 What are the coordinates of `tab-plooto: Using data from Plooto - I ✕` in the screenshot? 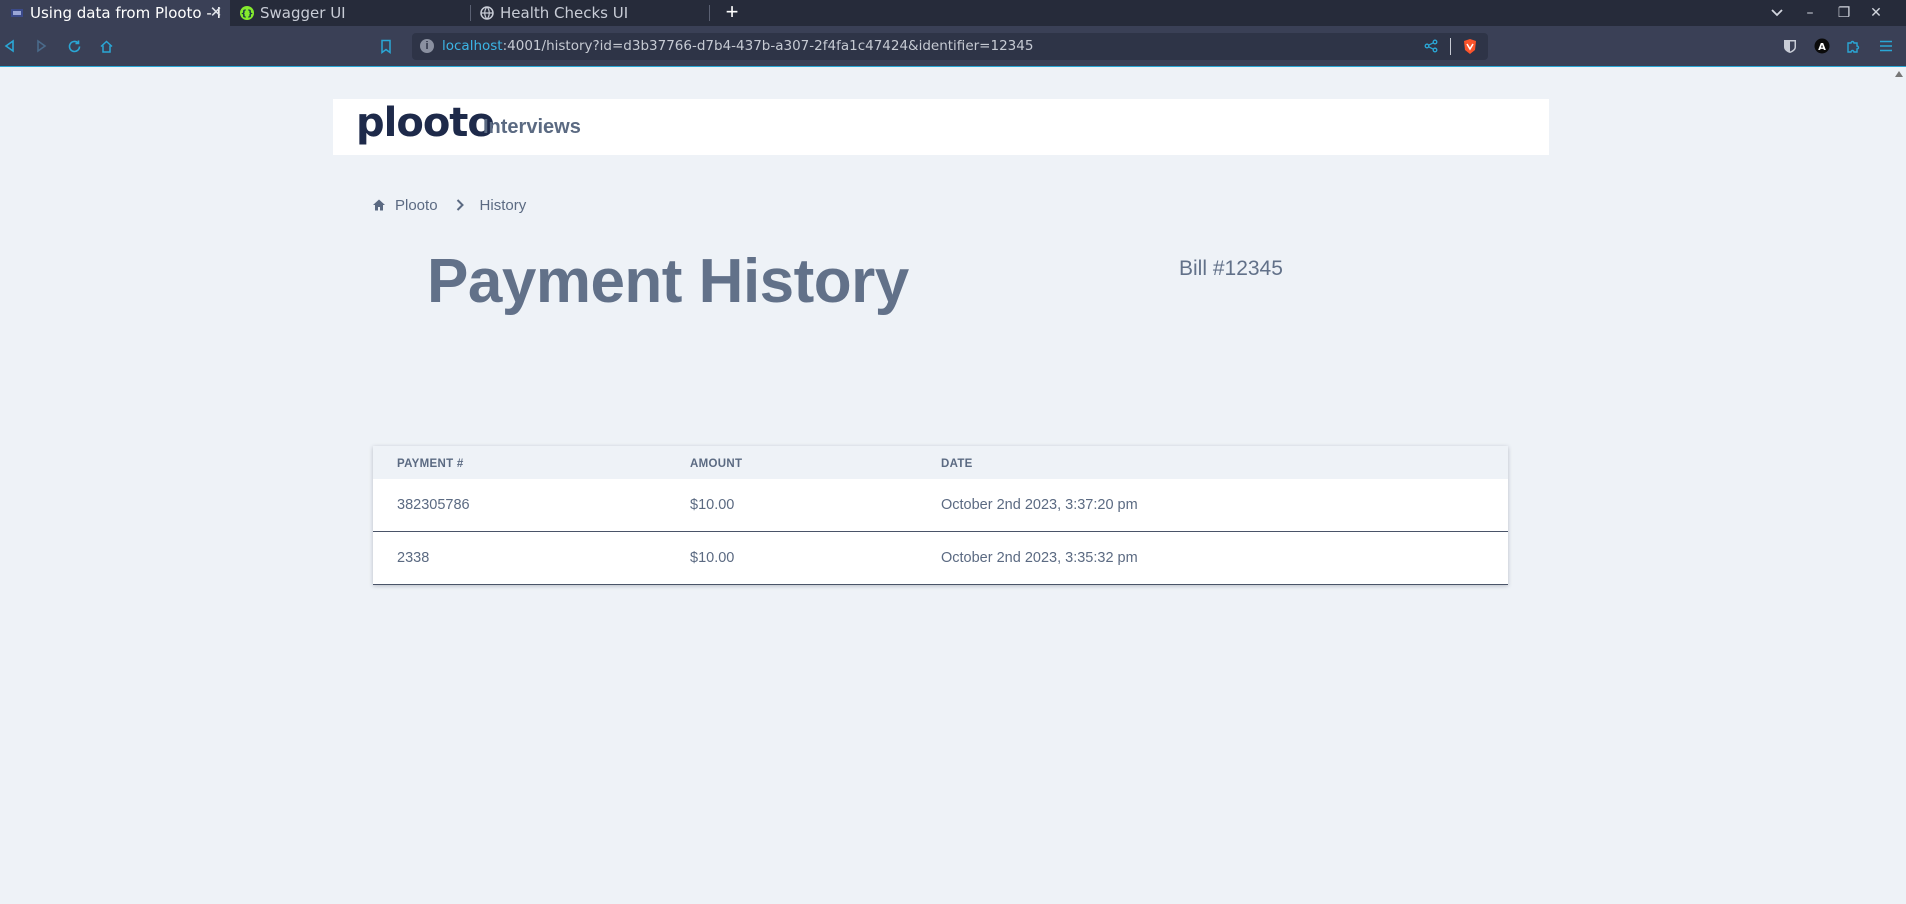 It's located at (115, 13).